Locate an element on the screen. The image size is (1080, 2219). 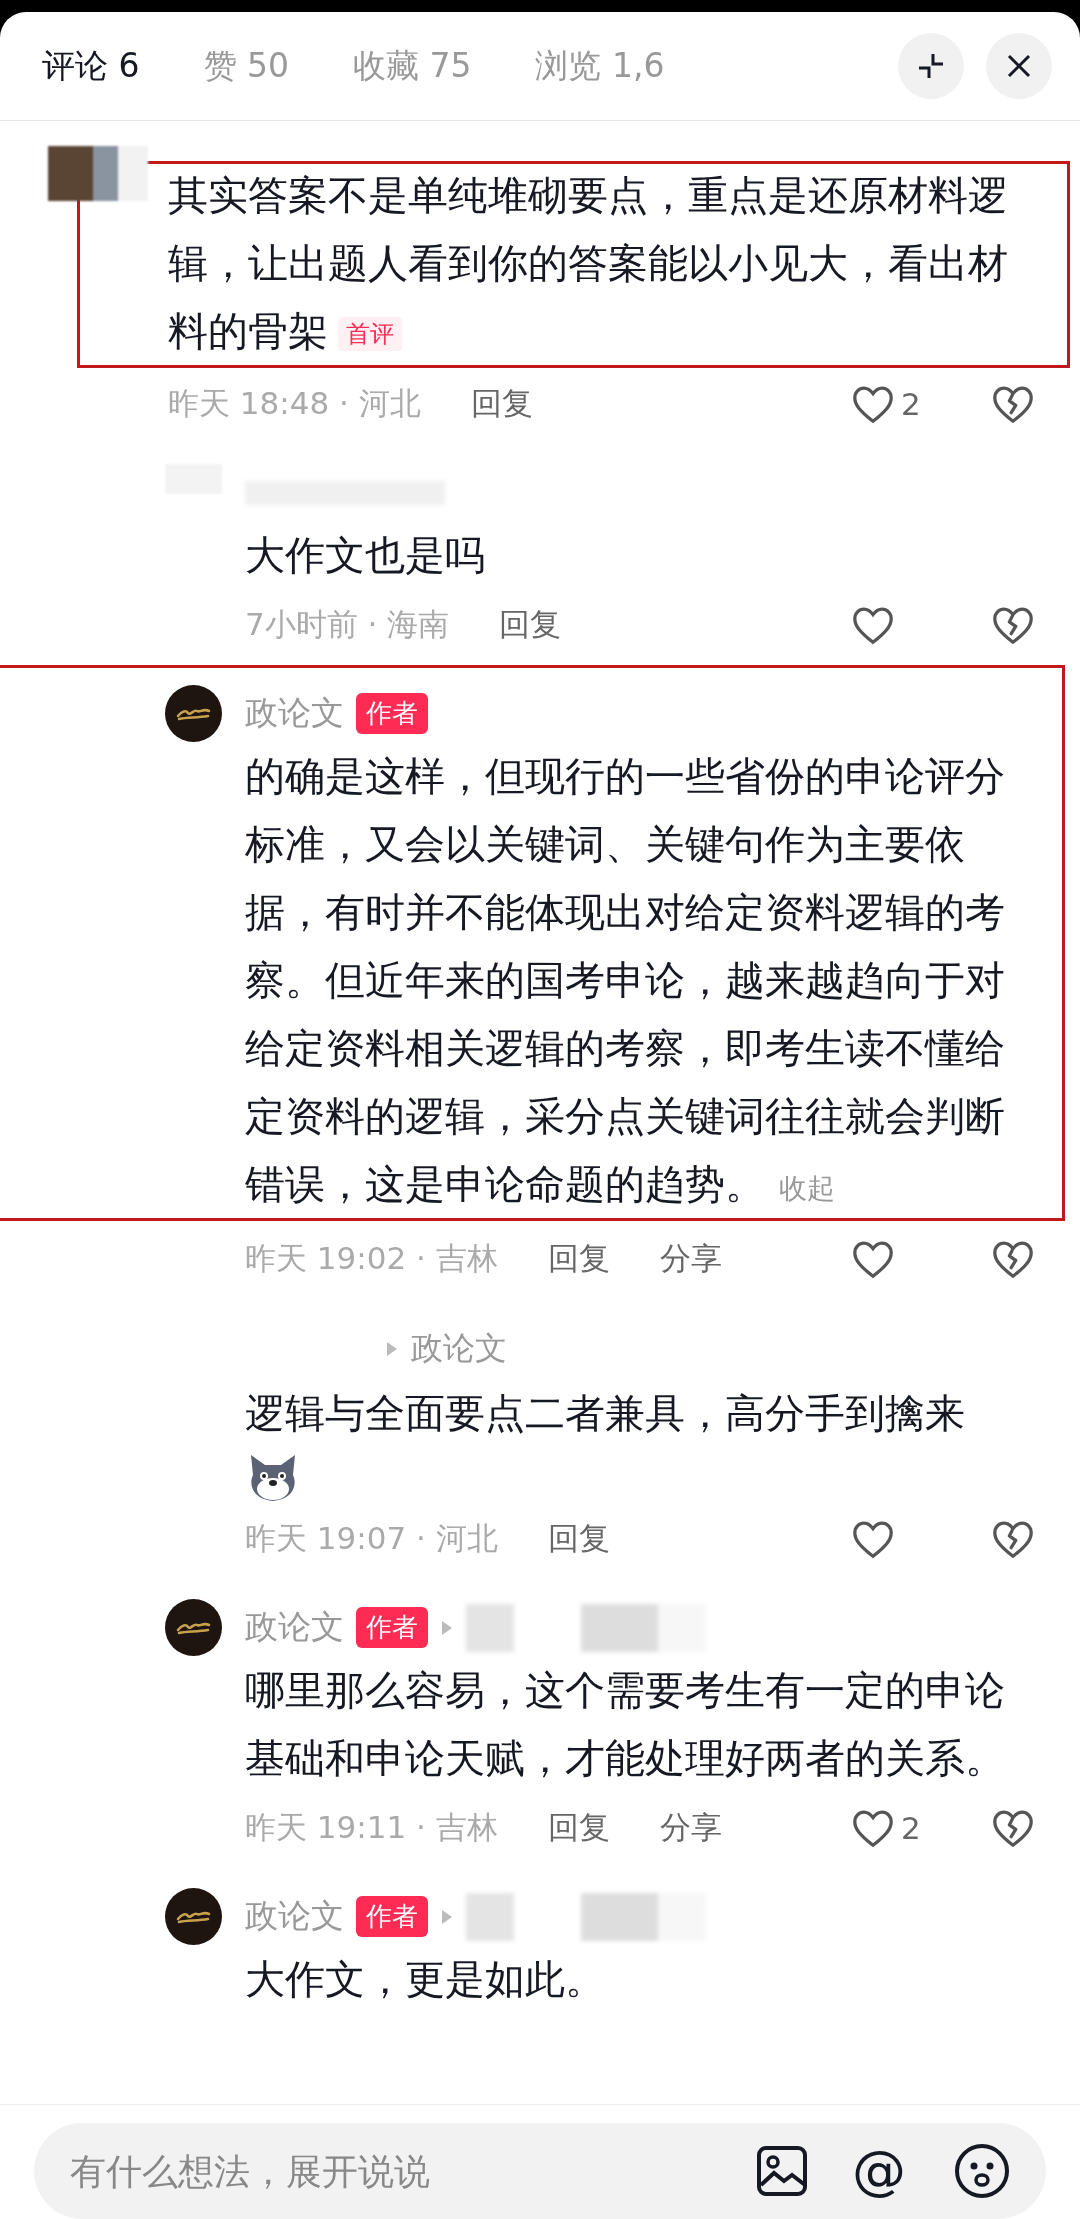
mention-button: @ is located at coordinates (879, 2171).